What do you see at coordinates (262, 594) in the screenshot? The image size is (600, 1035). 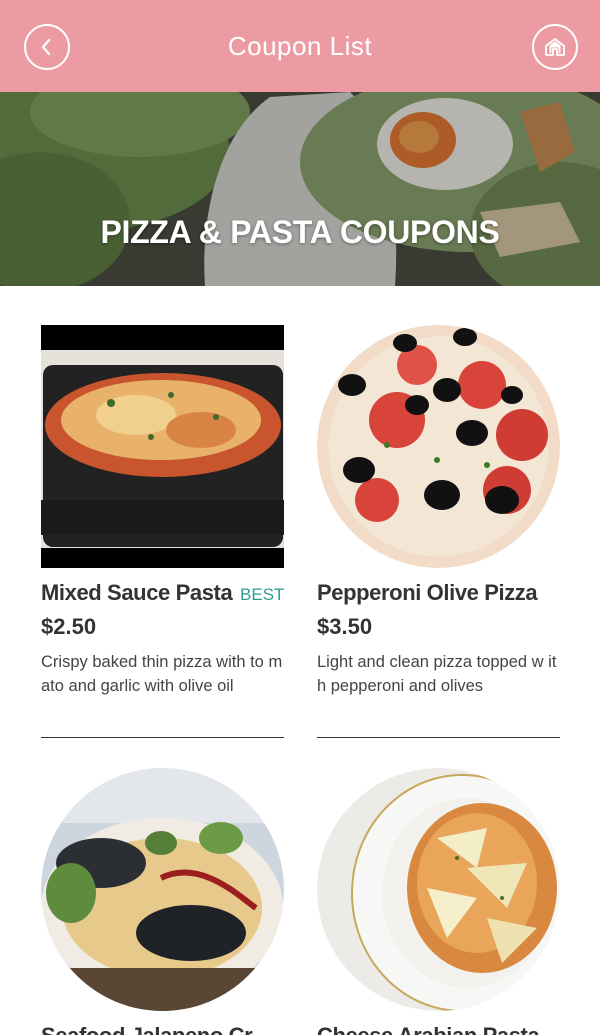 I see `best-badge: BEST` at bounding box center [262, 594].